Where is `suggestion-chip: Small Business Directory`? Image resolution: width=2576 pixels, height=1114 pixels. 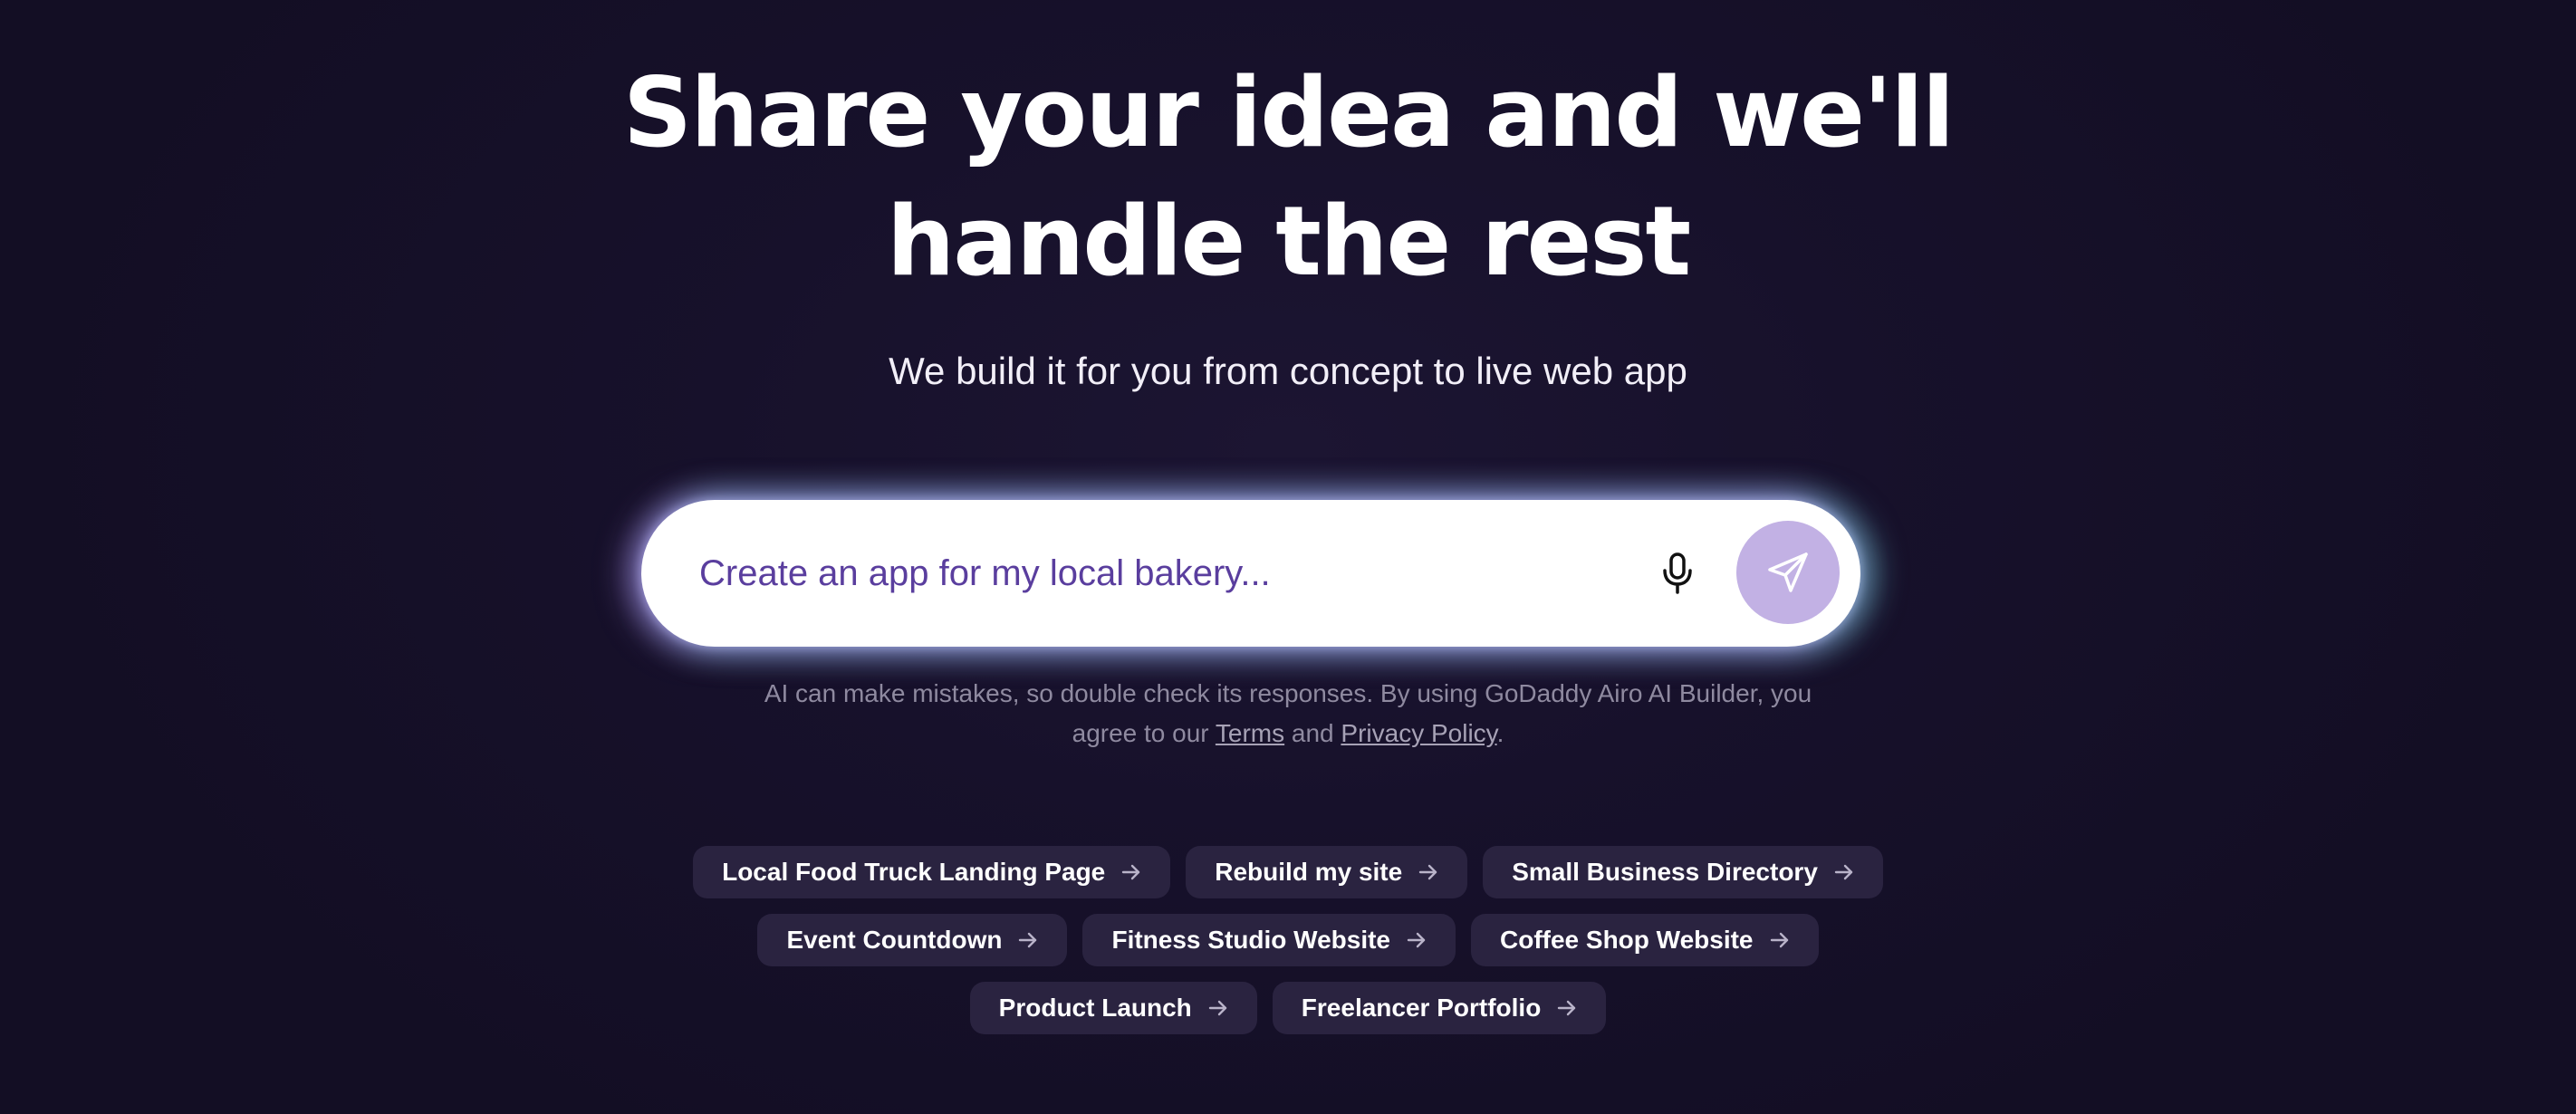 suggestion-chip: Small Business Directory is located at coordinates (1683, 872).